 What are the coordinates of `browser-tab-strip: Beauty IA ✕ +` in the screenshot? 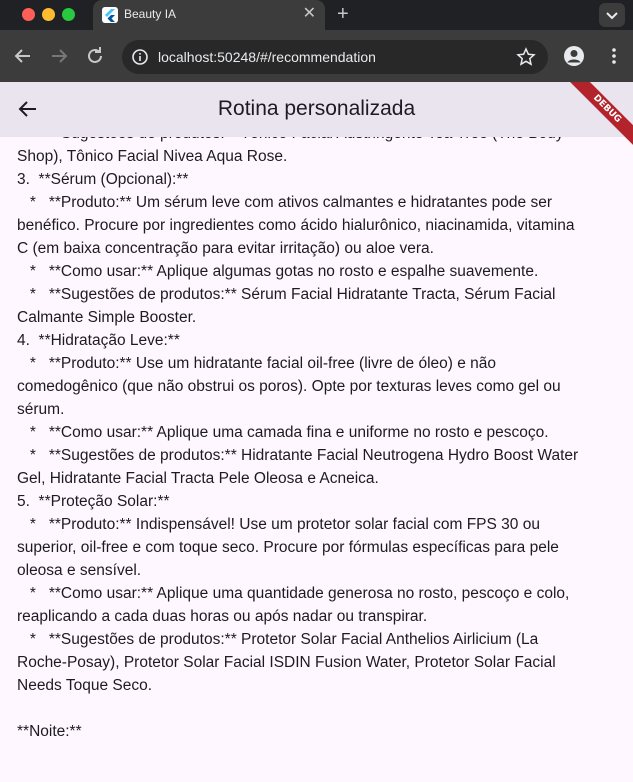 It's located at (316, 15).